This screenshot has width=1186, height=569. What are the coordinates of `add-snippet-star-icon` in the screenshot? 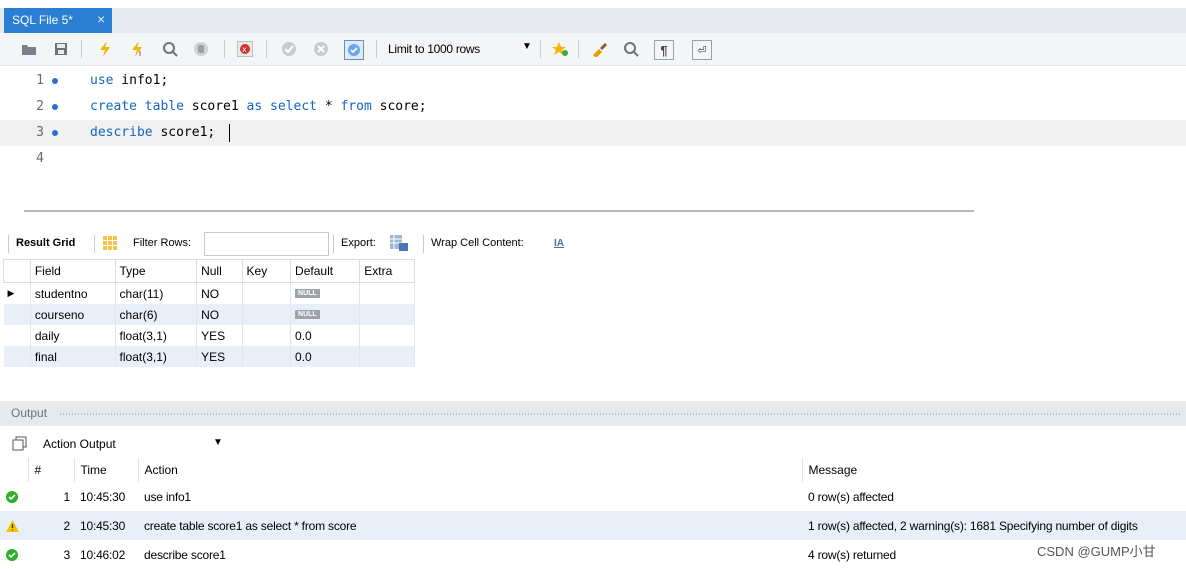 It's located at (560, 49).